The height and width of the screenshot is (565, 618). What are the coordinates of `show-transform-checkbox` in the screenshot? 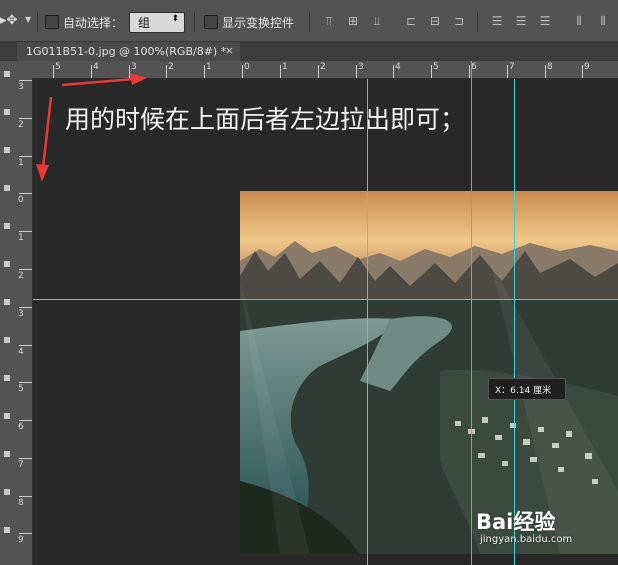 It's located at (211, 22).